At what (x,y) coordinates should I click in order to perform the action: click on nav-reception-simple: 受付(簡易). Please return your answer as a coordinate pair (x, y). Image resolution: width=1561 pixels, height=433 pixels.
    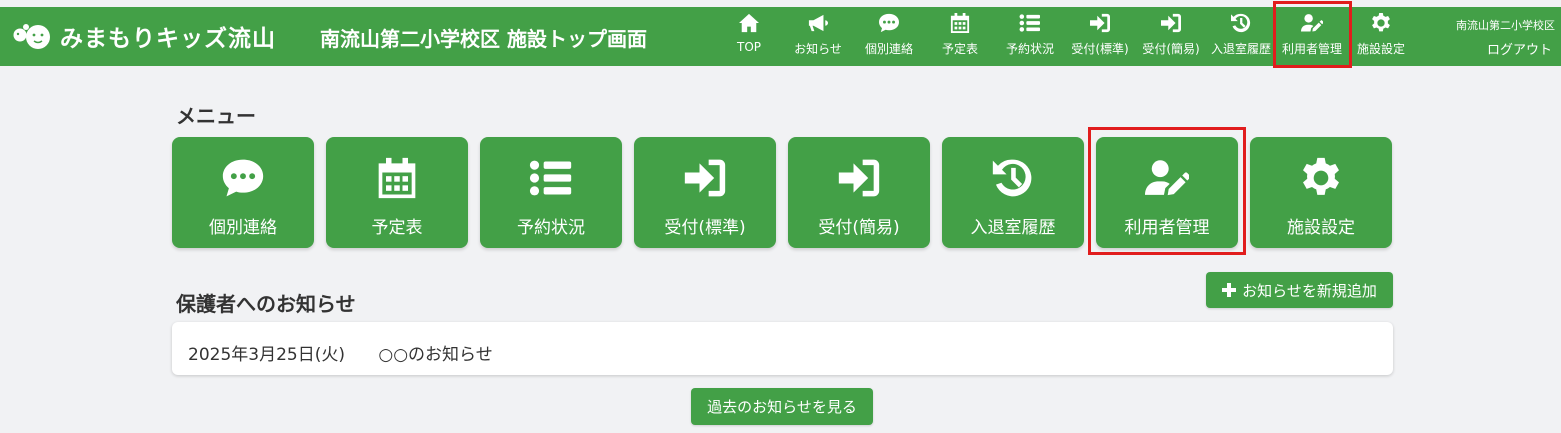
    Looking at the image, I should click on (1171, 37).